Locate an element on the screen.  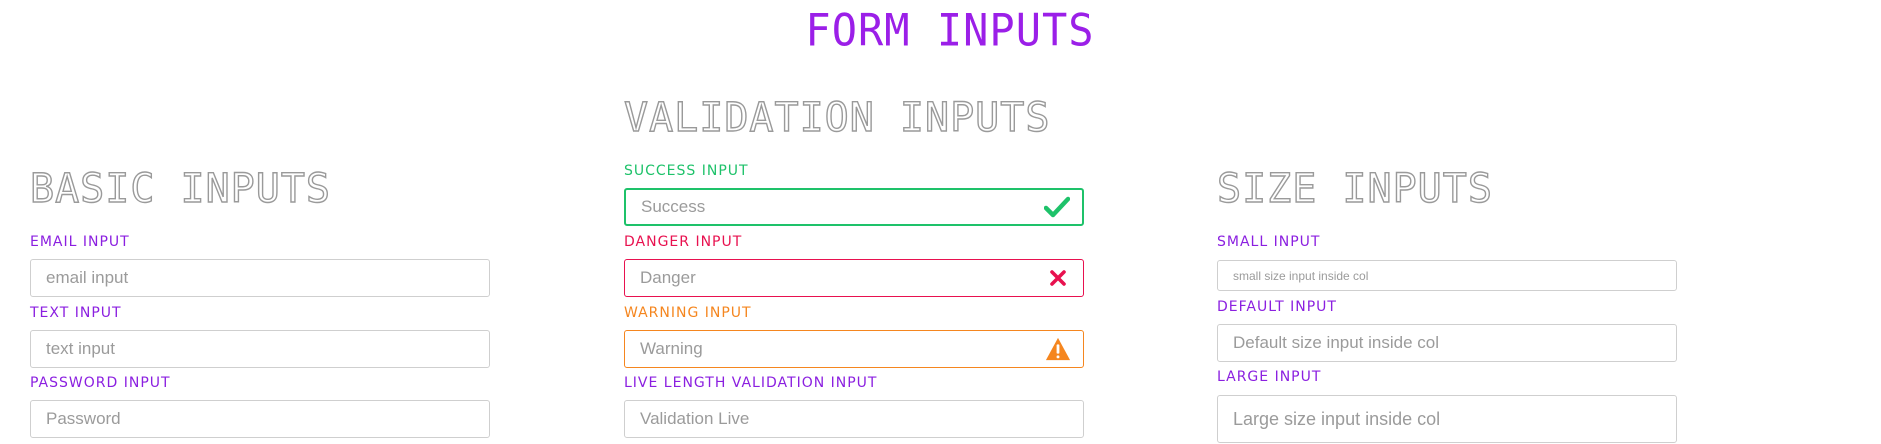
default-input is located at coordinates (1447, 343).